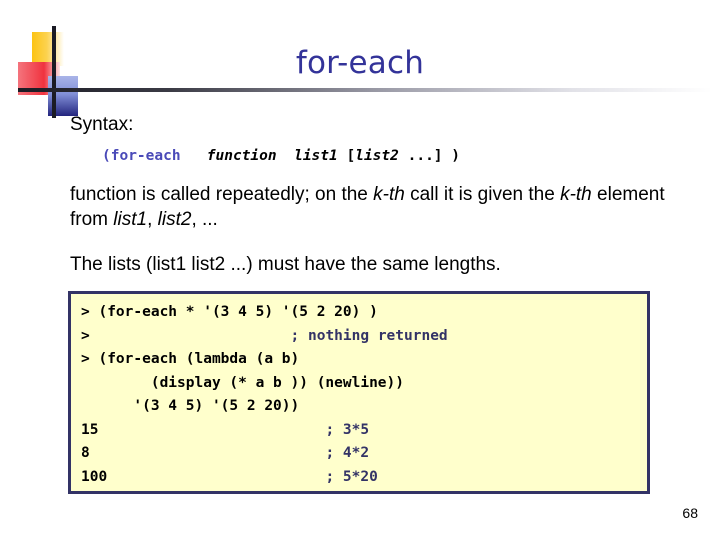 The height and width of the screenshot is (540, 720). What do you see at coordinates (364, 407) in the screenshot?
I see `code-line: '(3 4 5) '(5 2 20))` at bounding box center [364, 407].